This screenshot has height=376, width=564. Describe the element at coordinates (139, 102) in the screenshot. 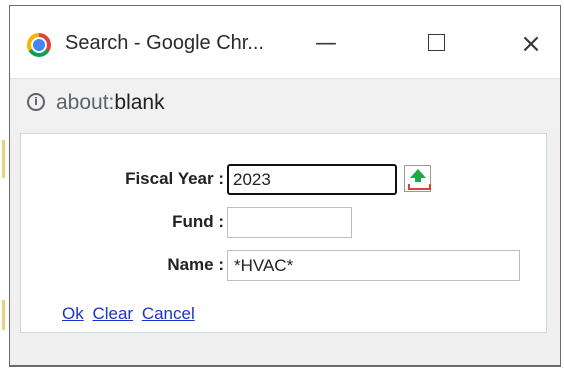

I see `url-path: blank` at that location.